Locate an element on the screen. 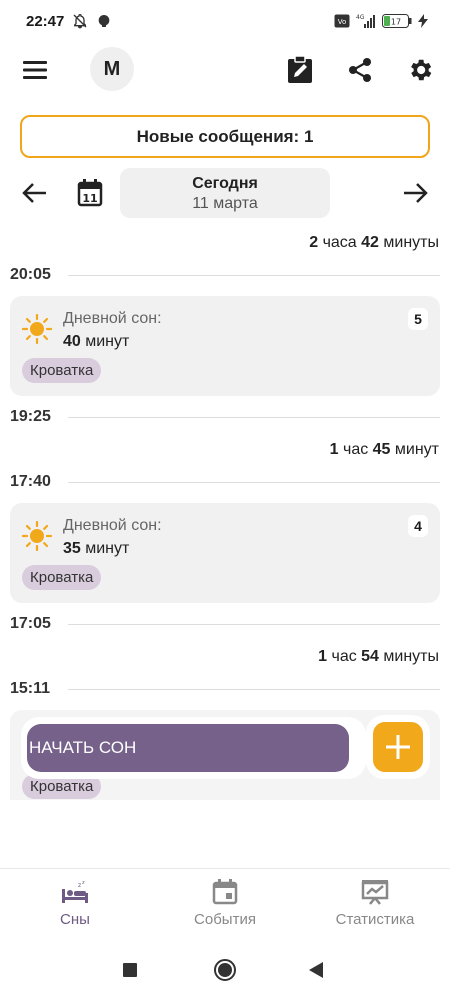  calendar-icon: 11 is located at coordinates (90, 193).